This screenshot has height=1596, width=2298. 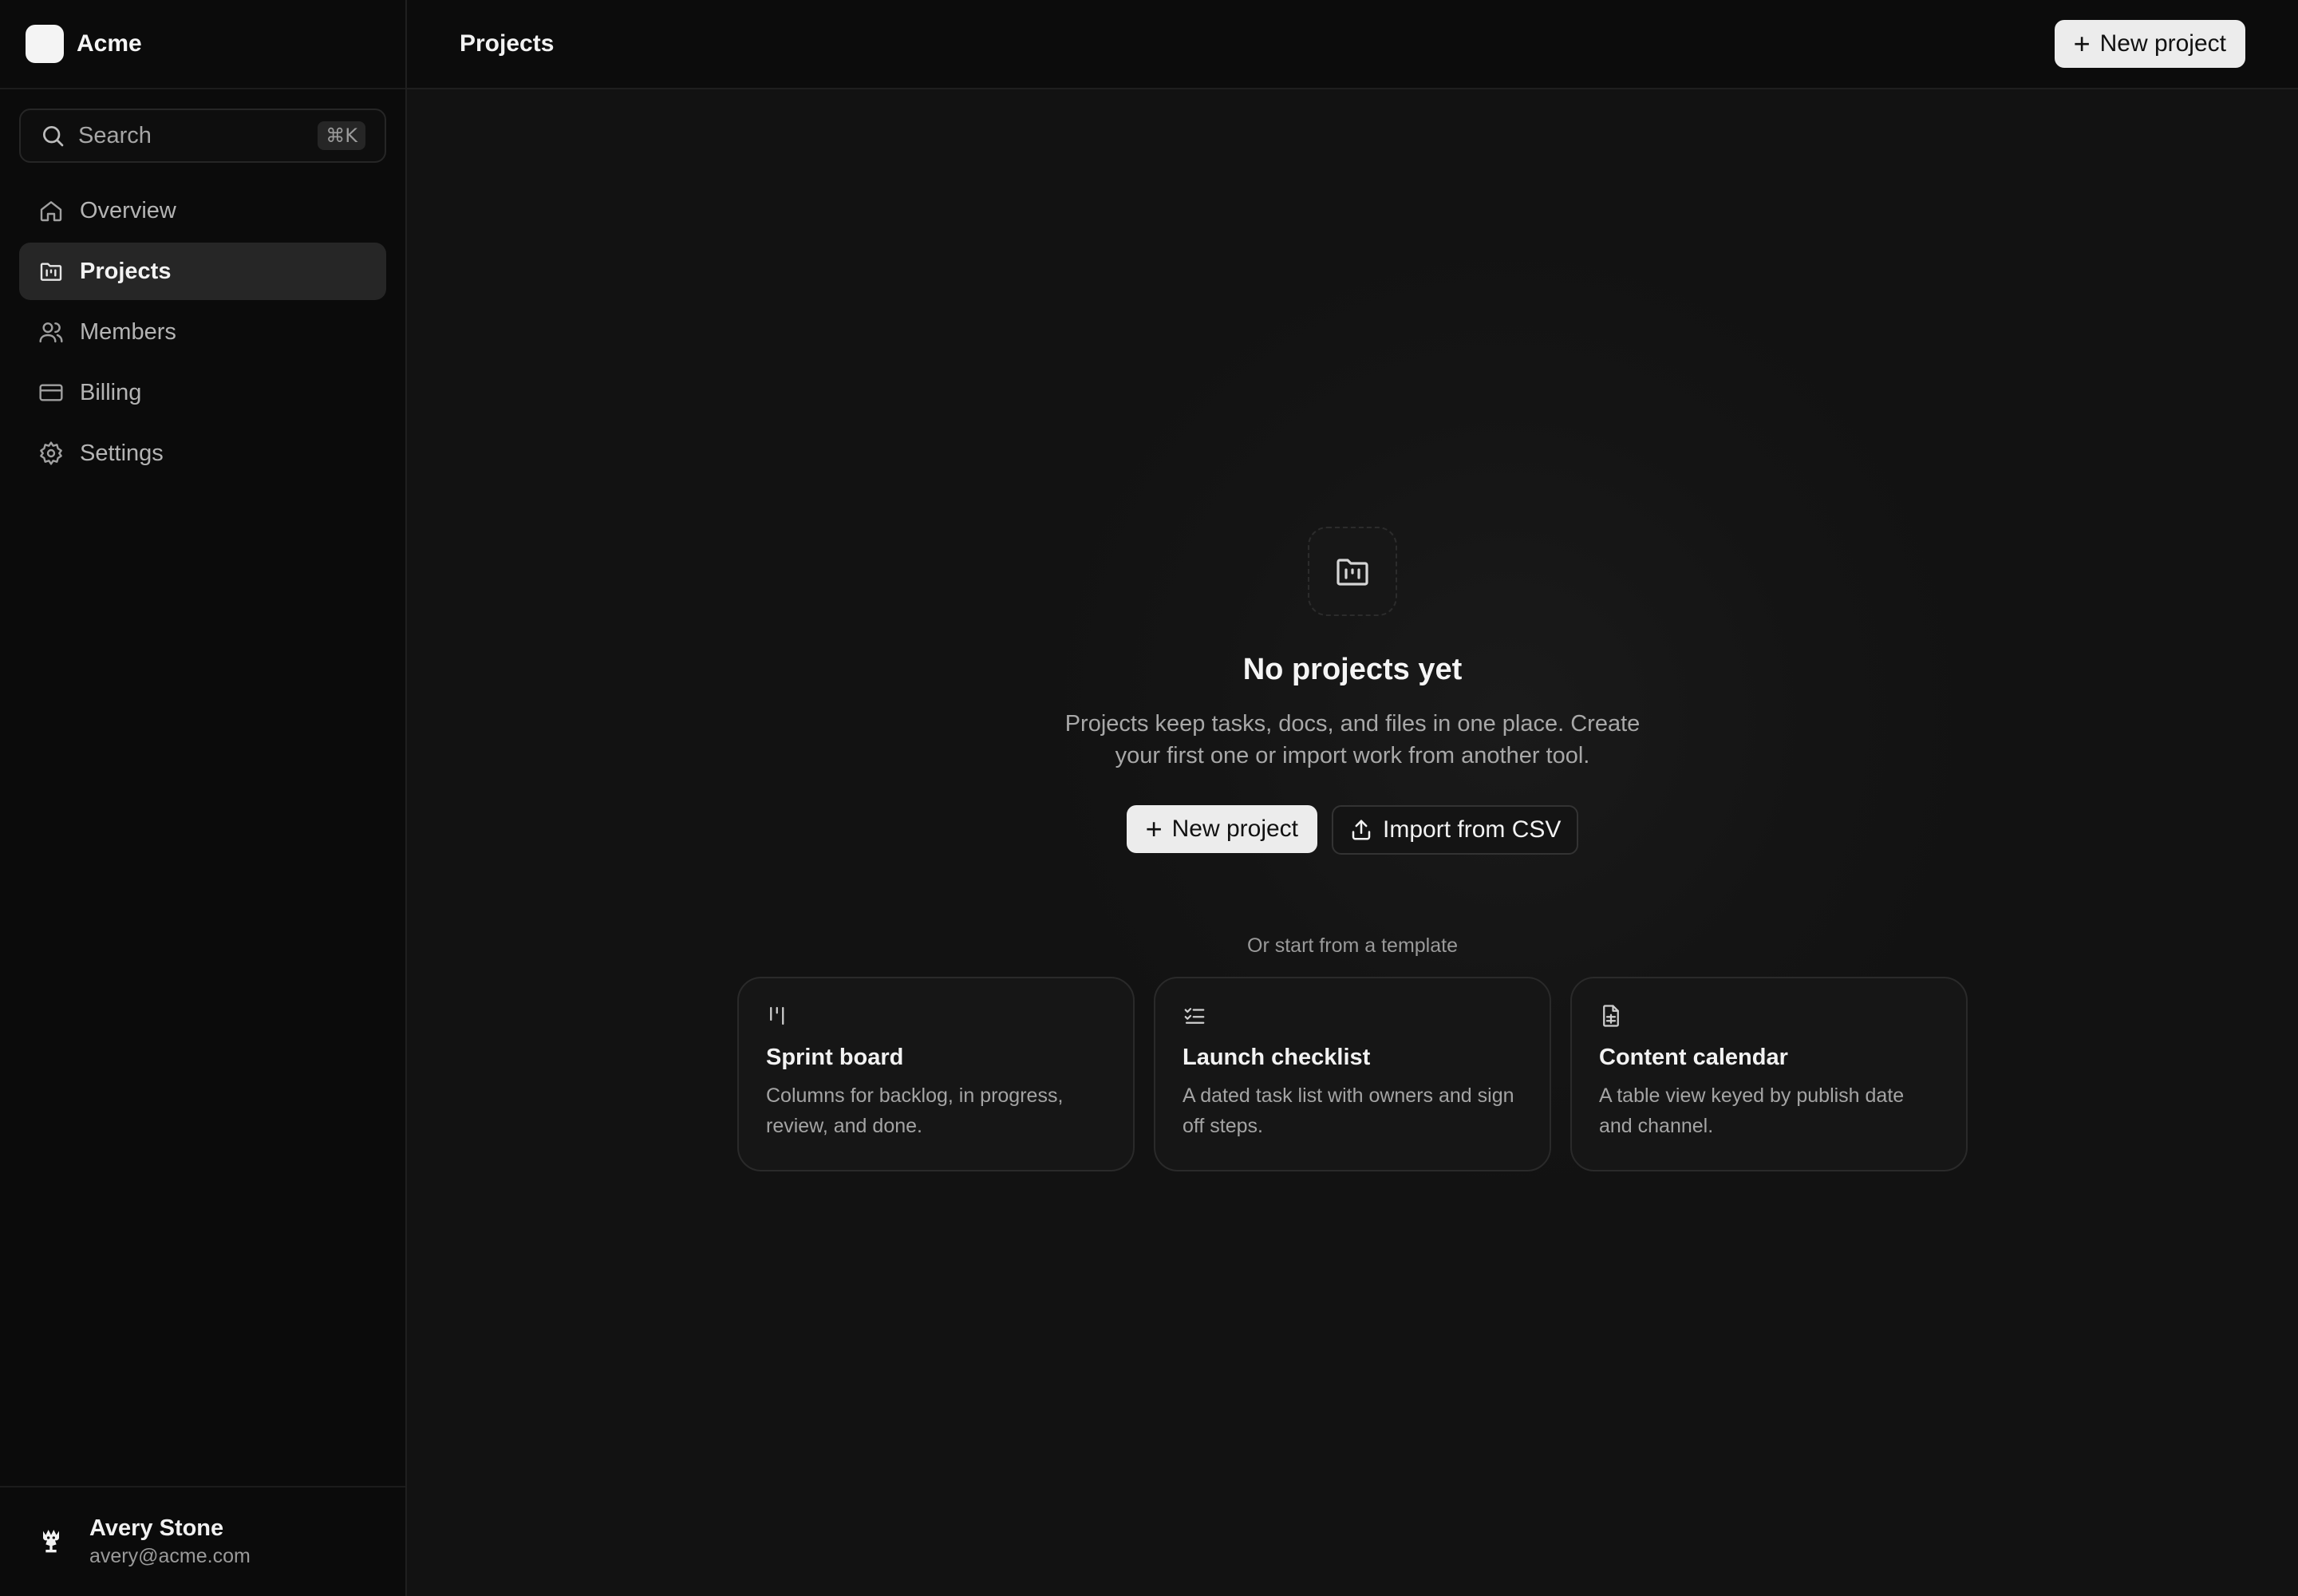 I want to click on new-project-button-header: + New project, so click(x=2150, y=44).